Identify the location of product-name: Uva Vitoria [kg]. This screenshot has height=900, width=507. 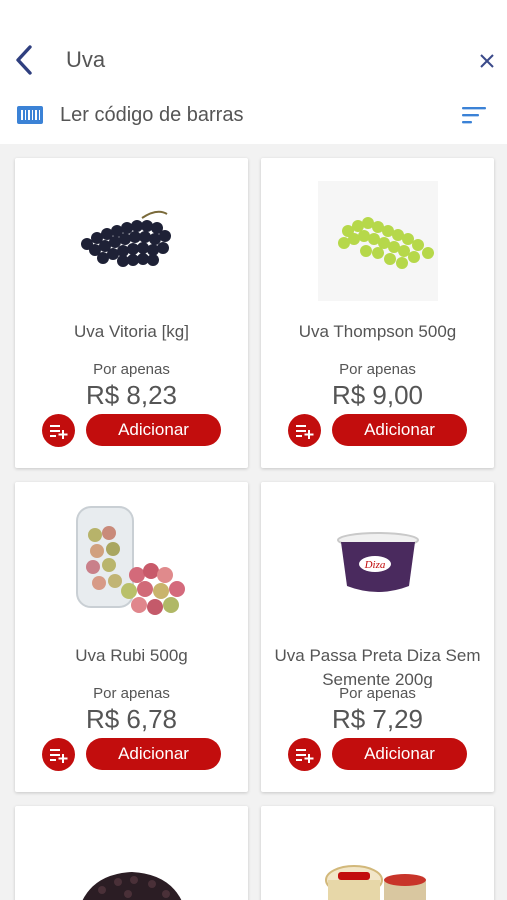
(131, 331).